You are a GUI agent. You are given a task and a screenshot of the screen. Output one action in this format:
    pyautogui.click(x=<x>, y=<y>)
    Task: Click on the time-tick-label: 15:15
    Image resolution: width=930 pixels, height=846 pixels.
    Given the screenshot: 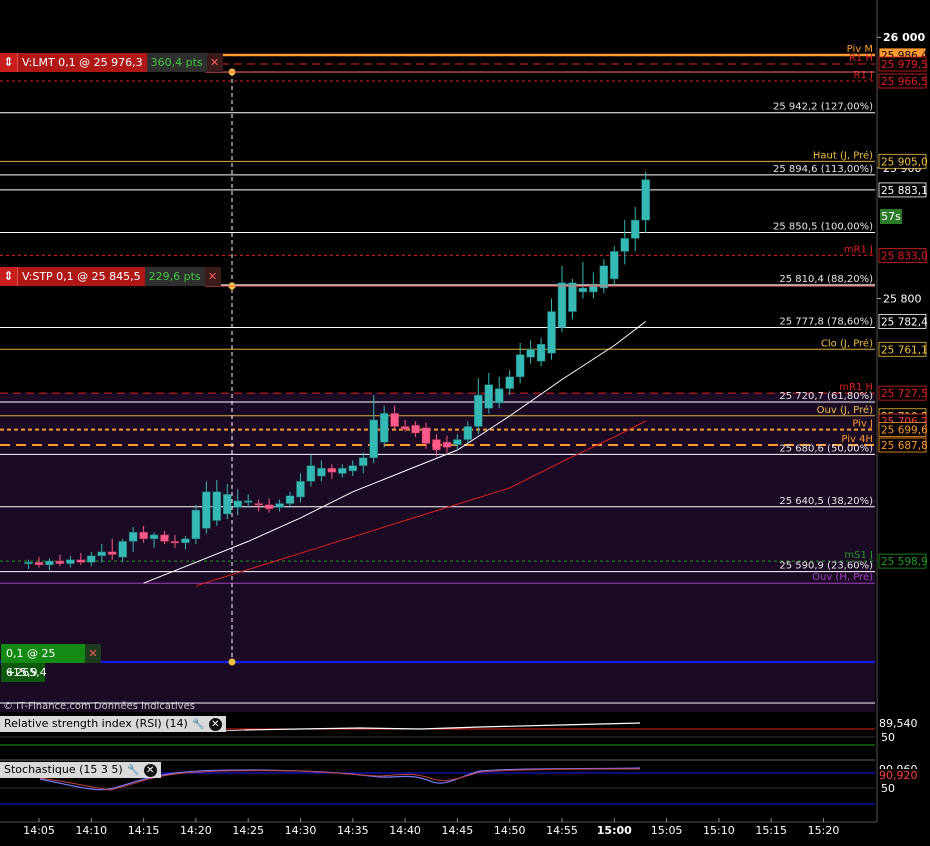 What is the action you would take?
    pyautogui.click(x=771, y=830)
    